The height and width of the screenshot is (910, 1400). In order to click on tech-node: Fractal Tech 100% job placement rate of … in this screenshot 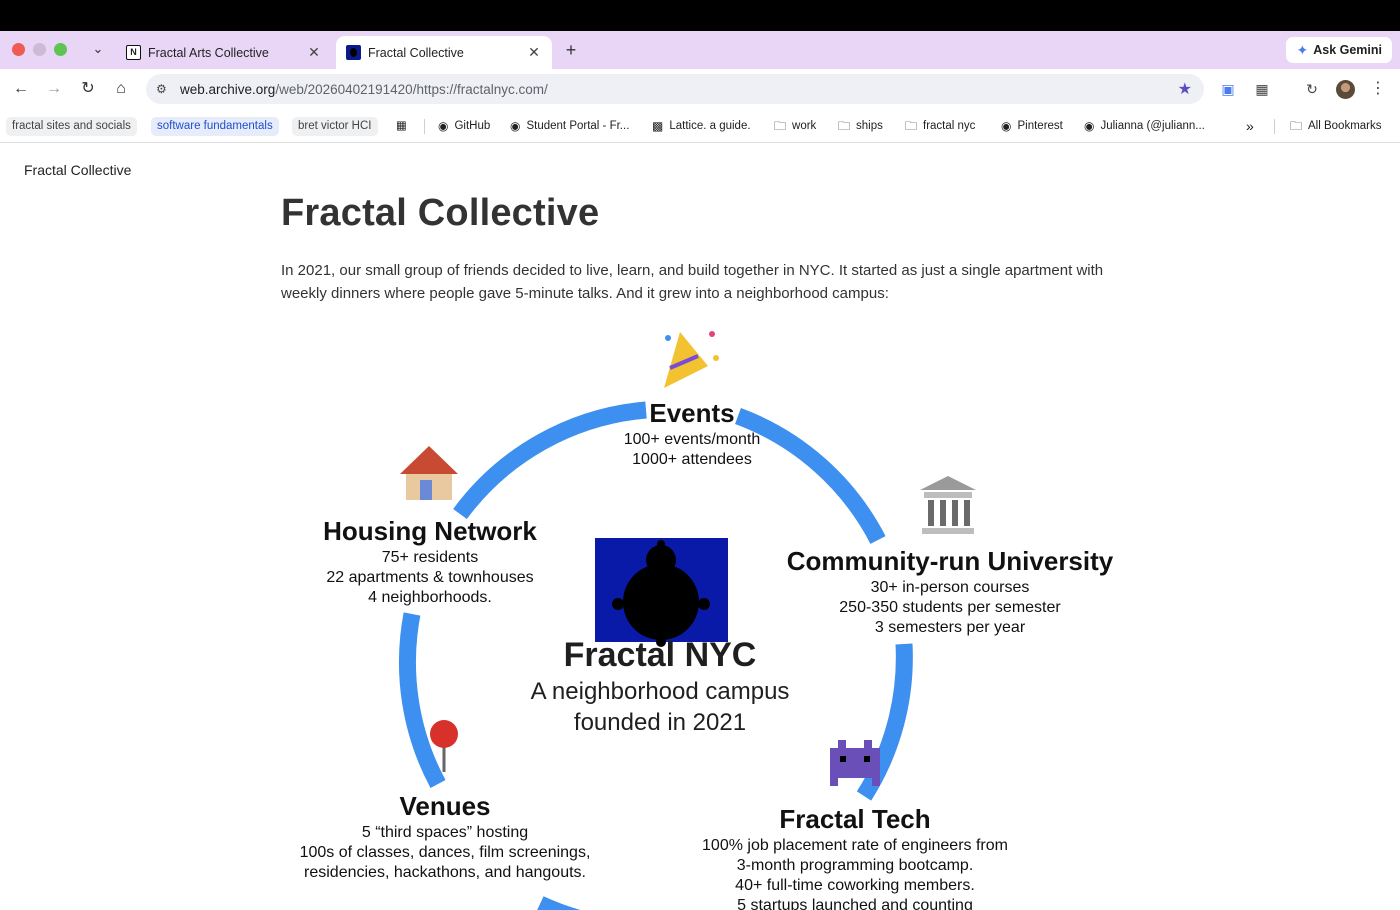, I will do `click(855, 856)`.